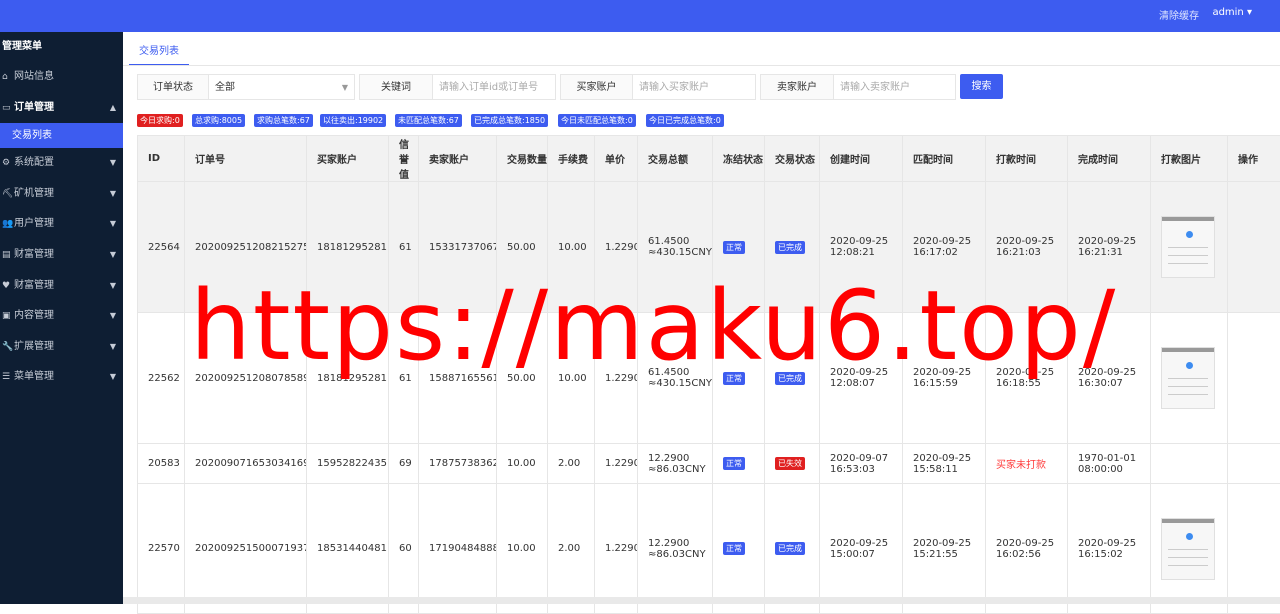 The width and height of the screenshot is (1280, 614). I want to click on seller-cell: 15887165561, so click(458, 378).